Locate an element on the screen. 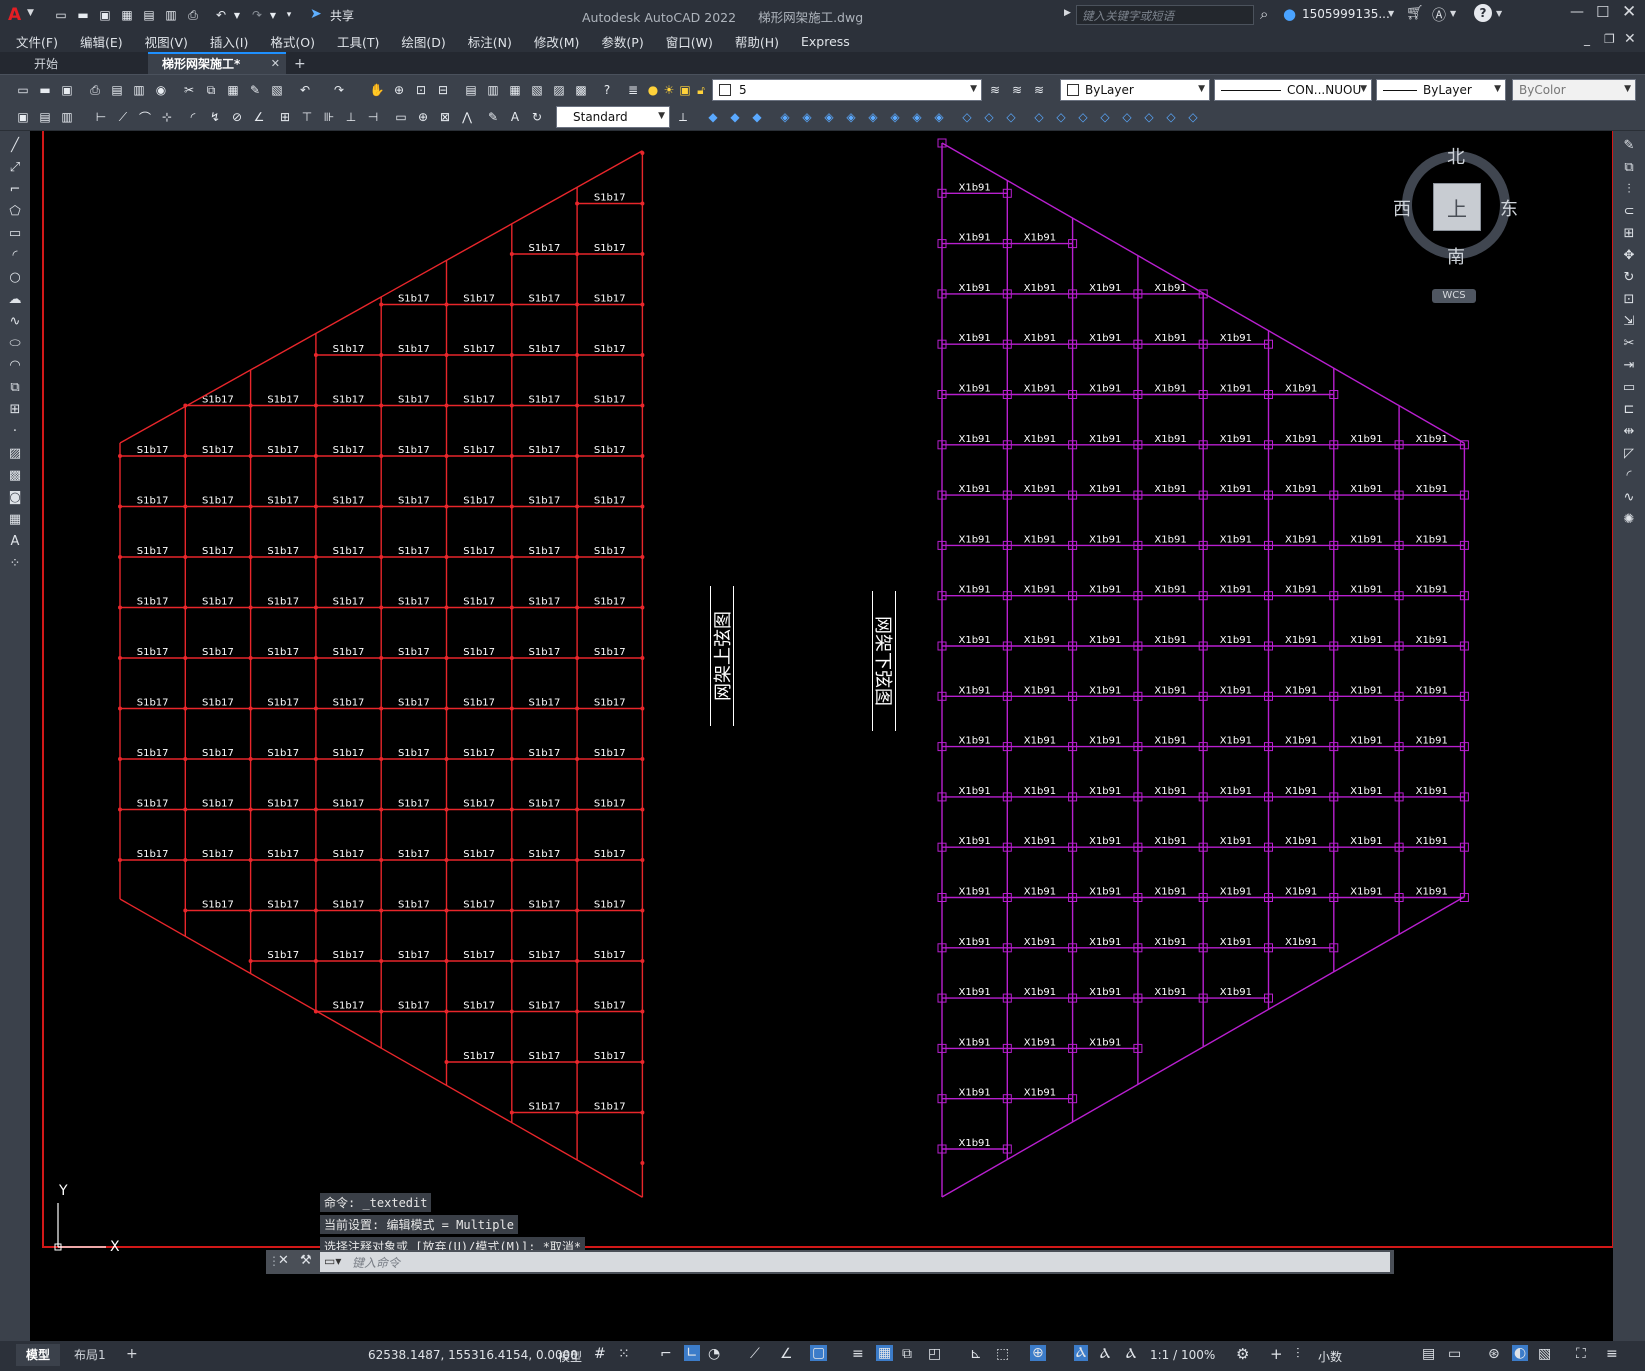  dim-text-edit-icon: A is located at coordinates (515, 117).